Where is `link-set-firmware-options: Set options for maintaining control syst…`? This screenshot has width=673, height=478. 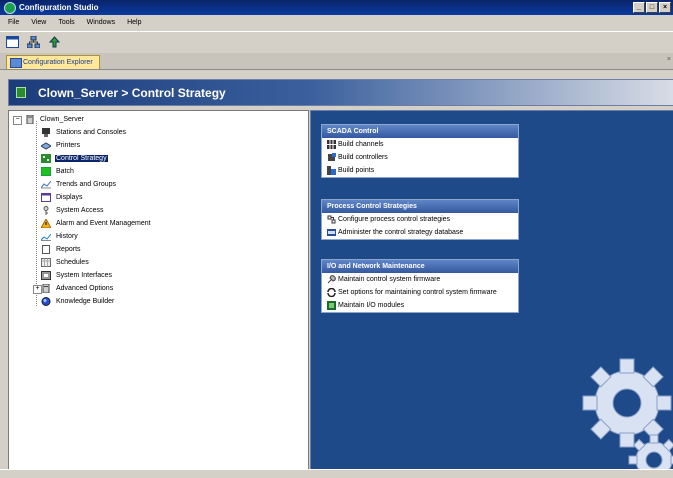 link-set-firmware-options: Set options for maintaining control syst… is located at coordinates (420, 292).